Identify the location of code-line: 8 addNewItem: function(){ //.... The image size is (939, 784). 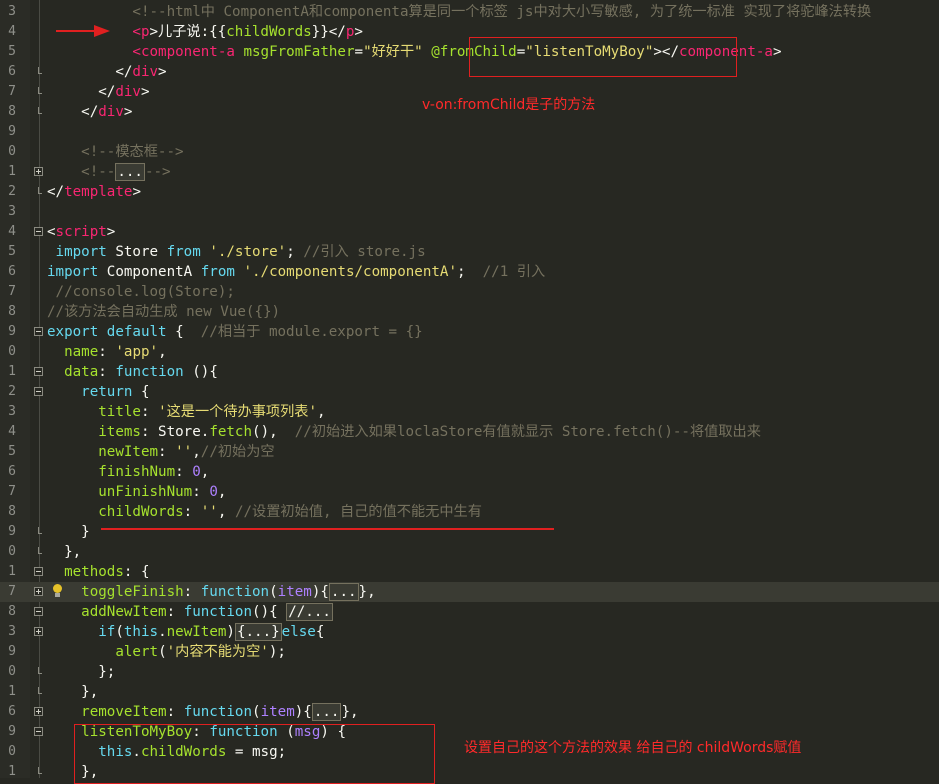
(469, 612).